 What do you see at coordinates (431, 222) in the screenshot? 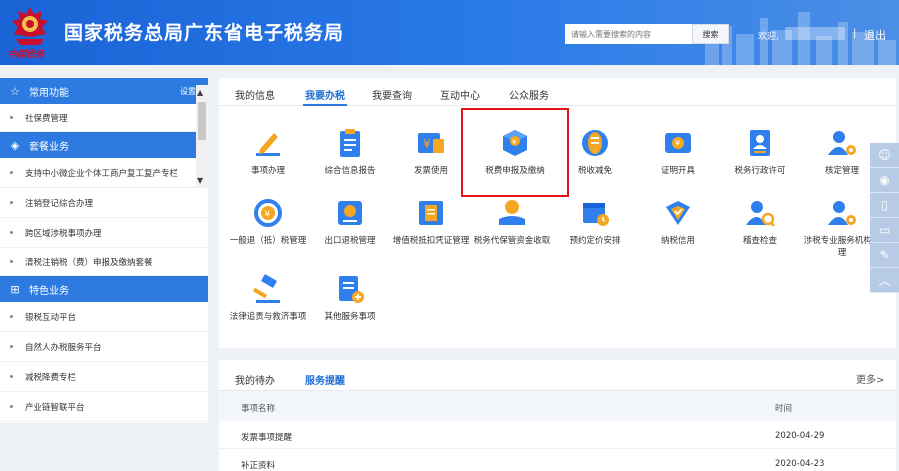
I see `service-item-vat-voucher: 增值税抵扣凭证管理` at bounding box center [431, 222].